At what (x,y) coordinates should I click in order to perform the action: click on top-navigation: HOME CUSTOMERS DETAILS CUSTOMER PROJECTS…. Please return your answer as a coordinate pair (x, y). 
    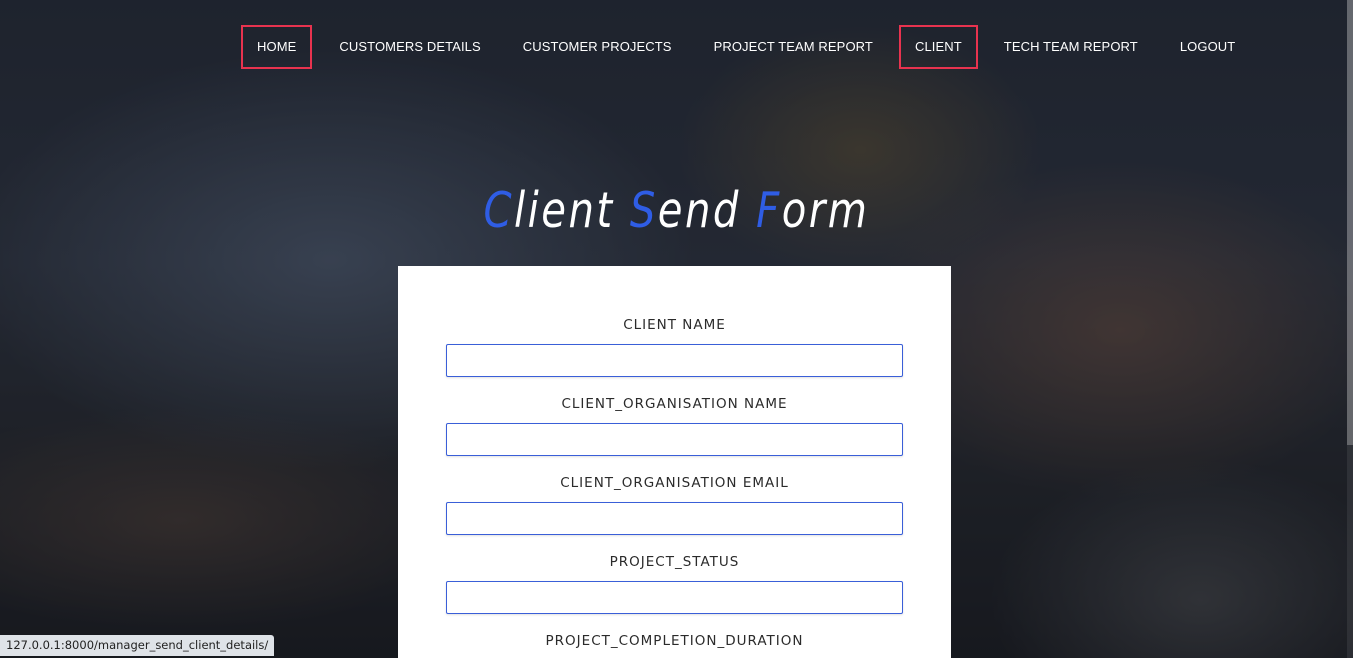
    Looking at the image, I should click on (738, 47).